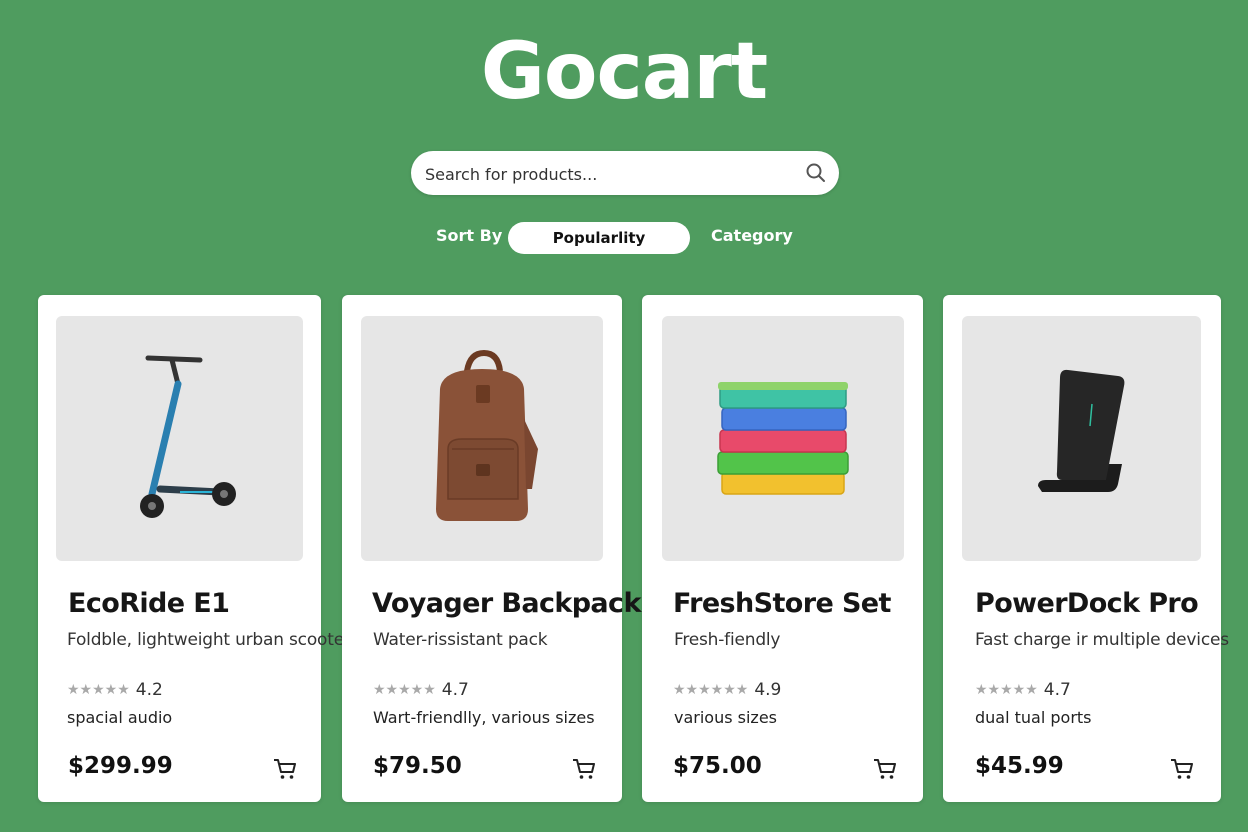 This screenshot has height=832, width=1248. I want to click on app-title: Gocart, so click(624, 72).